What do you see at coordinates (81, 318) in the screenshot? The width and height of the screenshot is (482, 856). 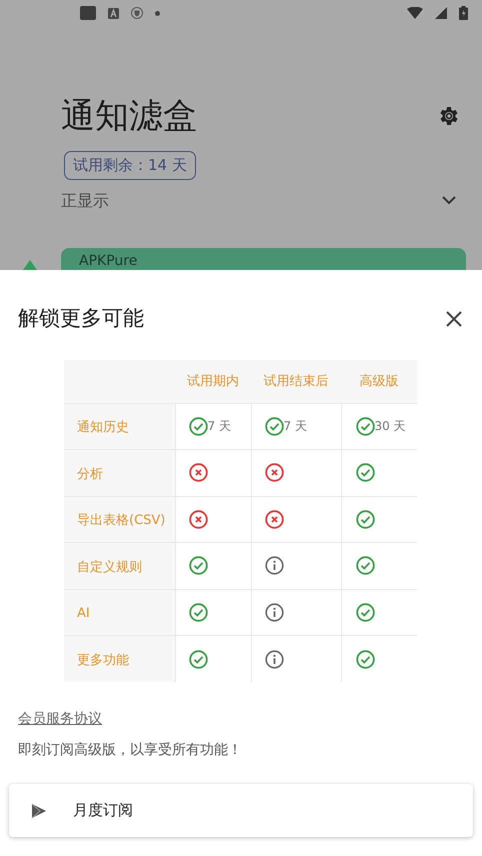 I see `sheet-title: 解锁更多可能` at bounding box center [81, 318].